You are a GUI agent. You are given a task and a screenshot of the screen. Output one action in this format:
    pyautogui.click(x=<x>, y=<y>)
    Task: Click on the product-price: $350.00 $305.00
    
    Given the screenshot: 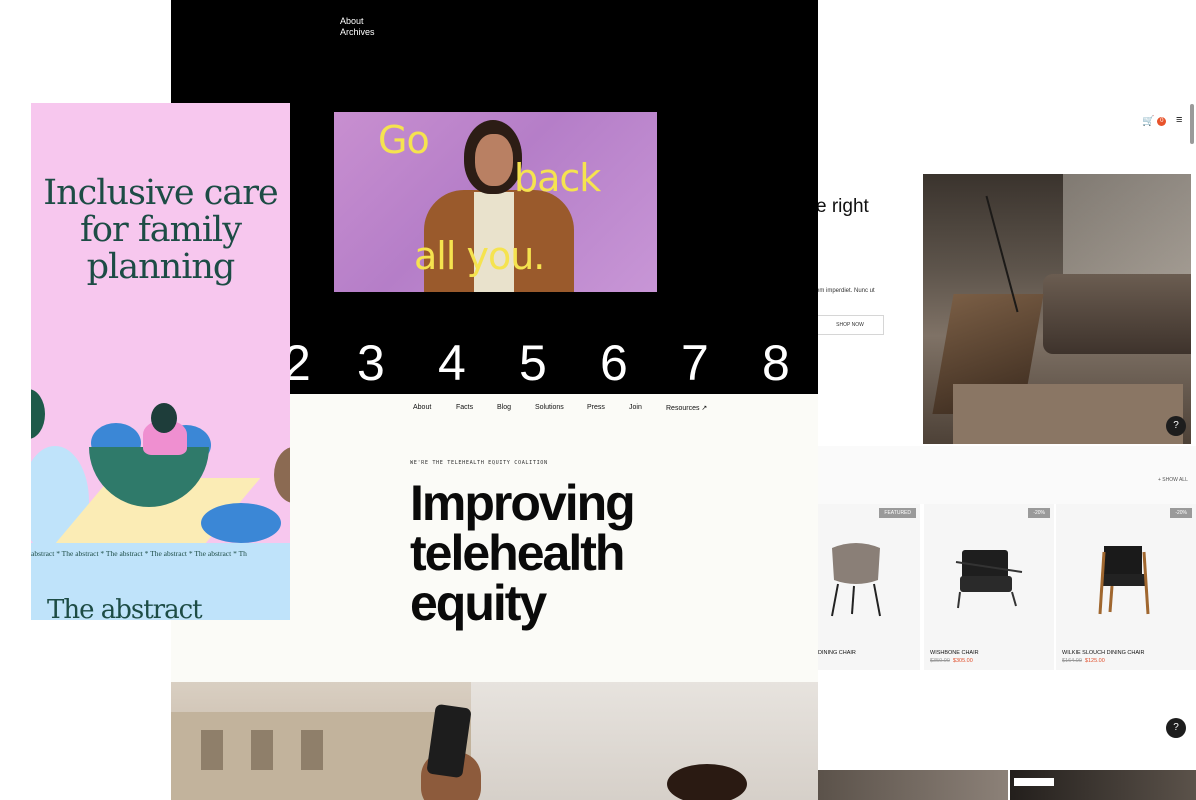 What is the action you would take?
    pyautogui.click(x=951, y=661)
    